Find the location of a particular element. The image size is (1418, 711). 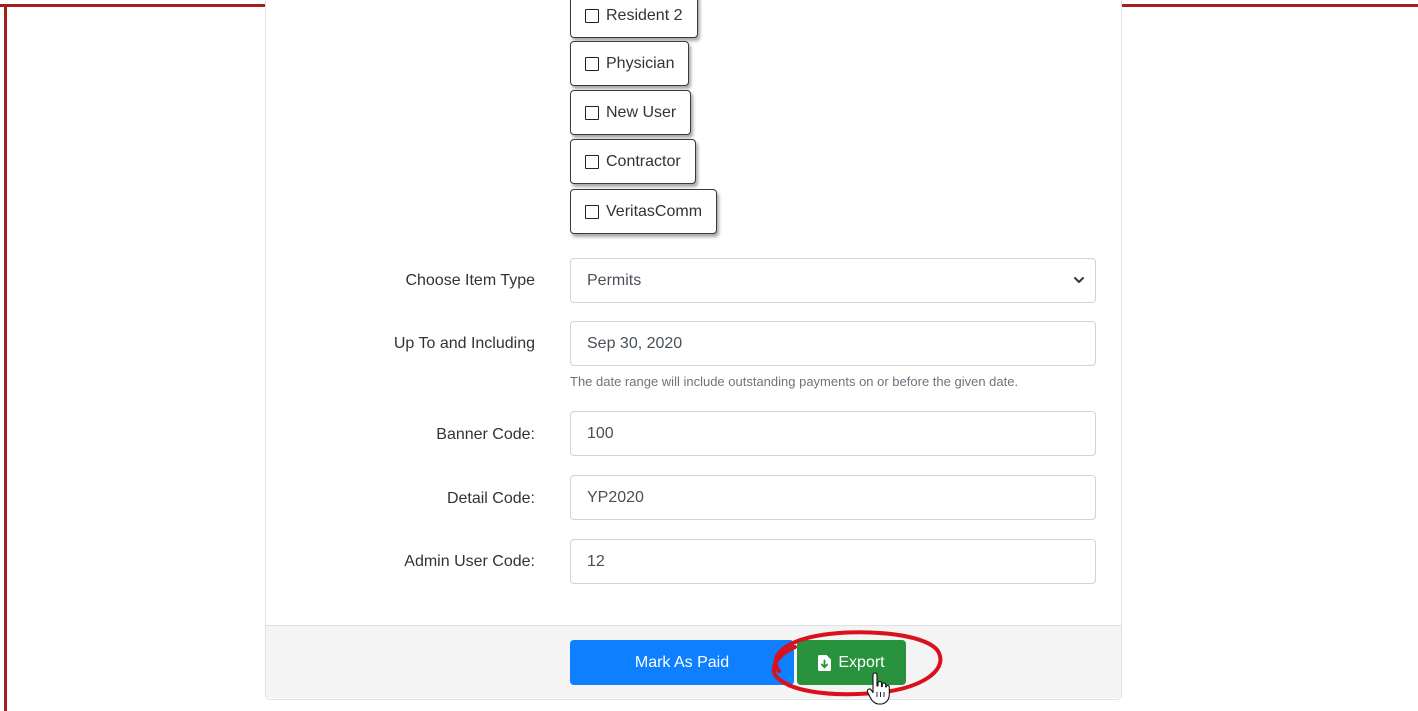

date-label: Up To and Including is located at coordinates (464, 343).